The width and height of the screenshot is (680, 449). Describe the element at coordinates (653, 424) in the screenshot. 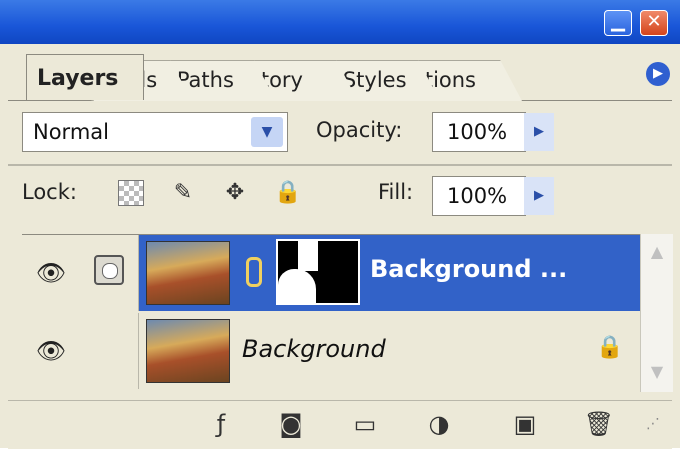

I see `resize-grip-icon: ⋰` at that location.